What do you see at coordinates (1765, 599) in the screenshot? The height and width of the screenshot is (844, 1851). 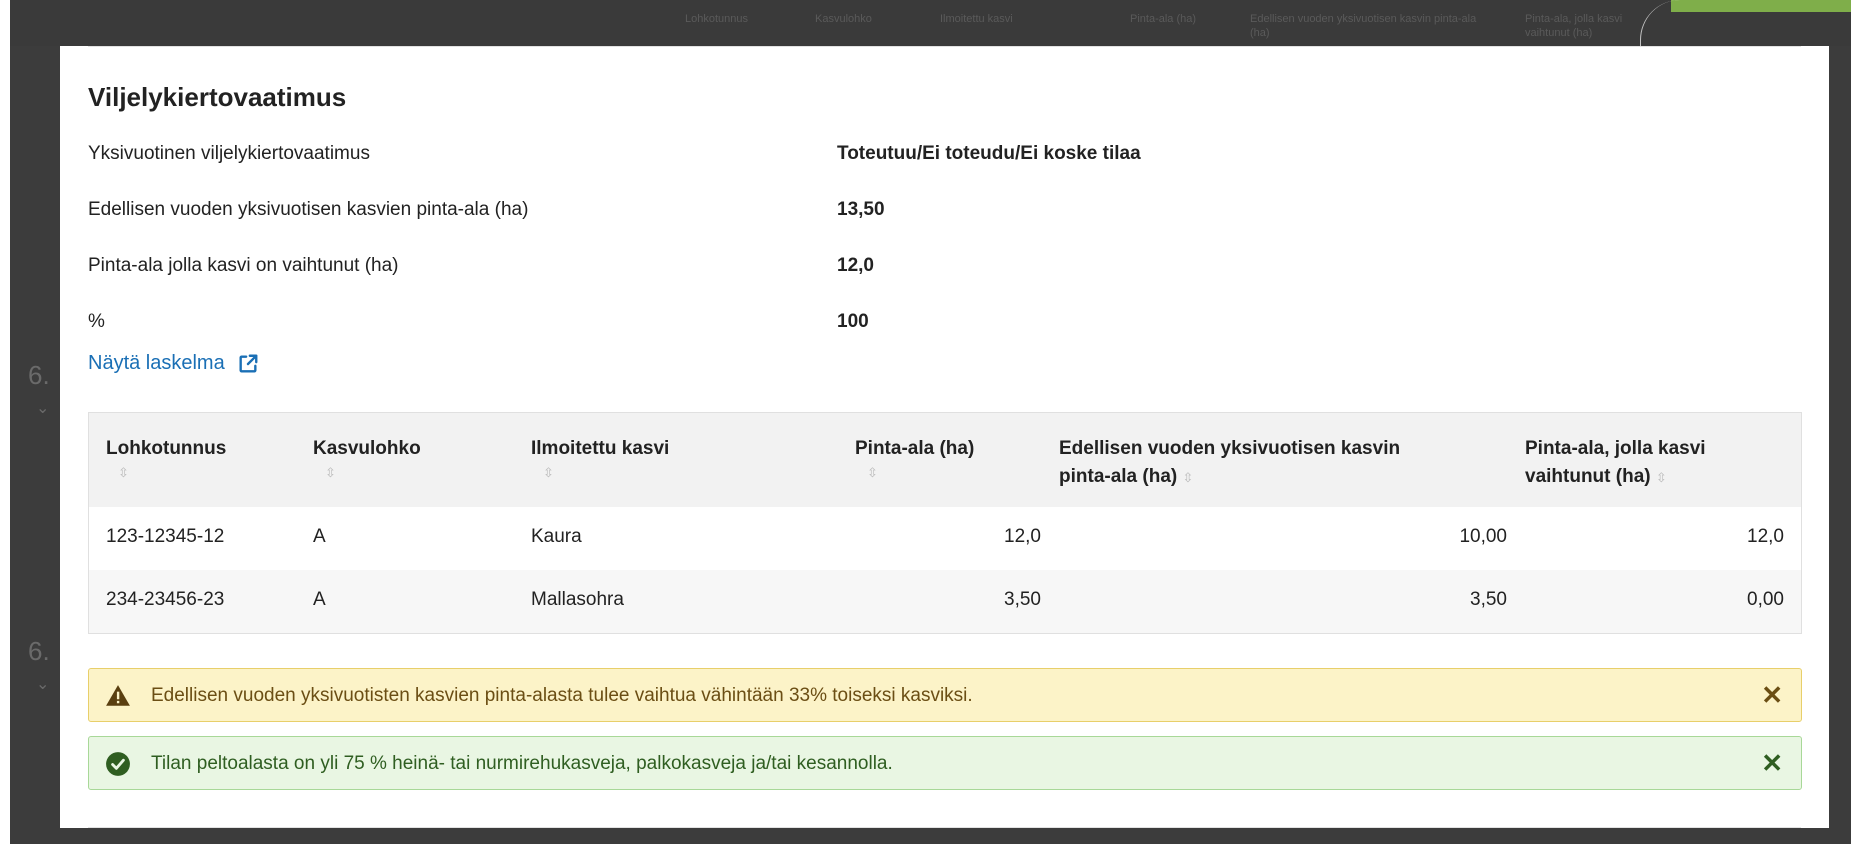 I see `cell-changed-area: 0,00` at bounding box center [1765, 599].